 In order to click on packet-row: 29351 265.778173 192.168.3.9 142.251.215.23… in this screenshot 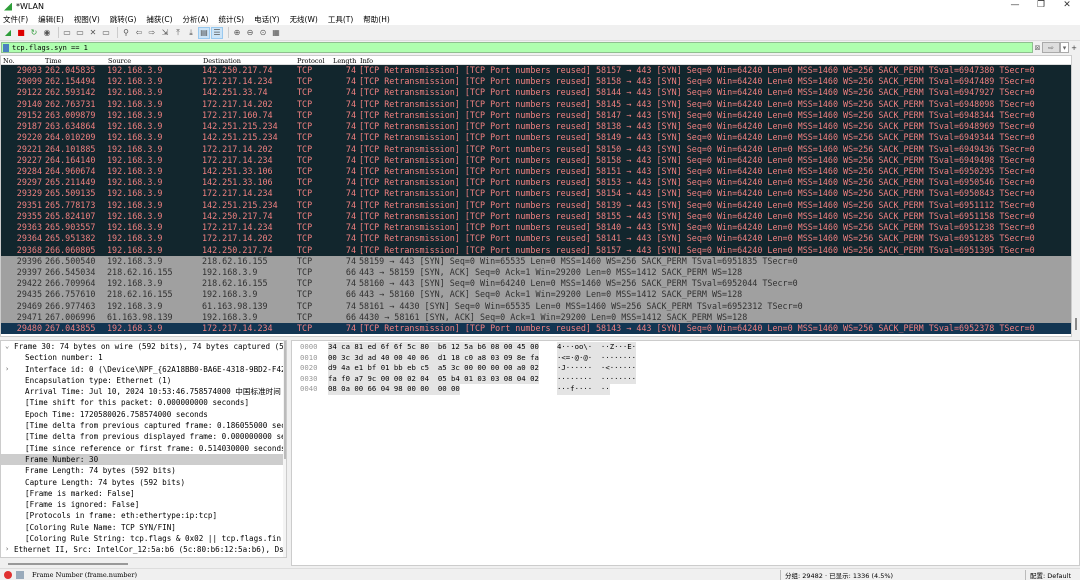, I will do `click(536, 205)`.